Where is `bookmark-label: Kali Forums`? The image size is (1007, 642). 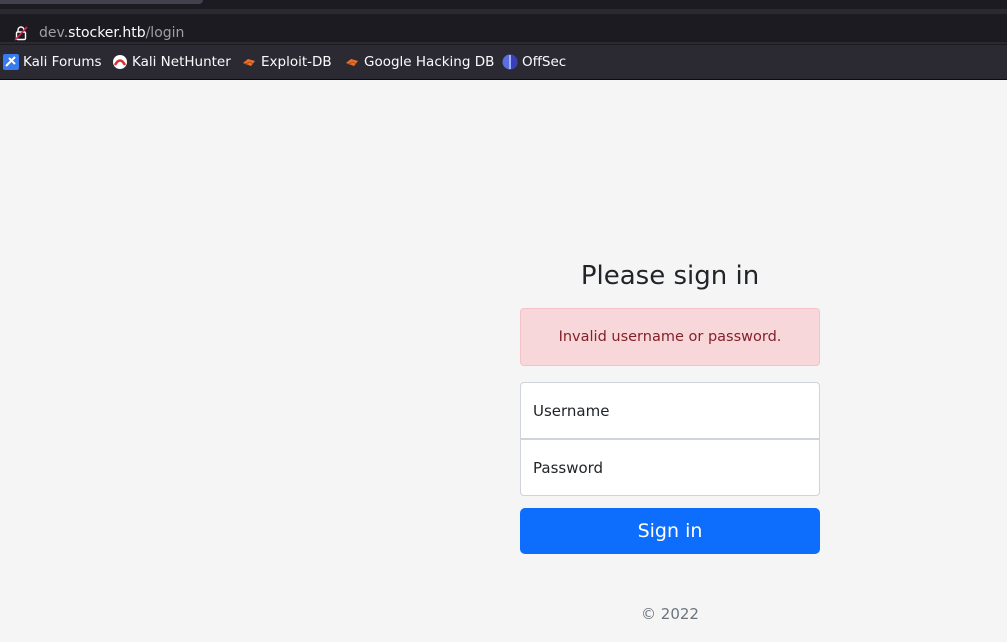 bookmark-label: Kali Forums is located at coordinates (62, 62).